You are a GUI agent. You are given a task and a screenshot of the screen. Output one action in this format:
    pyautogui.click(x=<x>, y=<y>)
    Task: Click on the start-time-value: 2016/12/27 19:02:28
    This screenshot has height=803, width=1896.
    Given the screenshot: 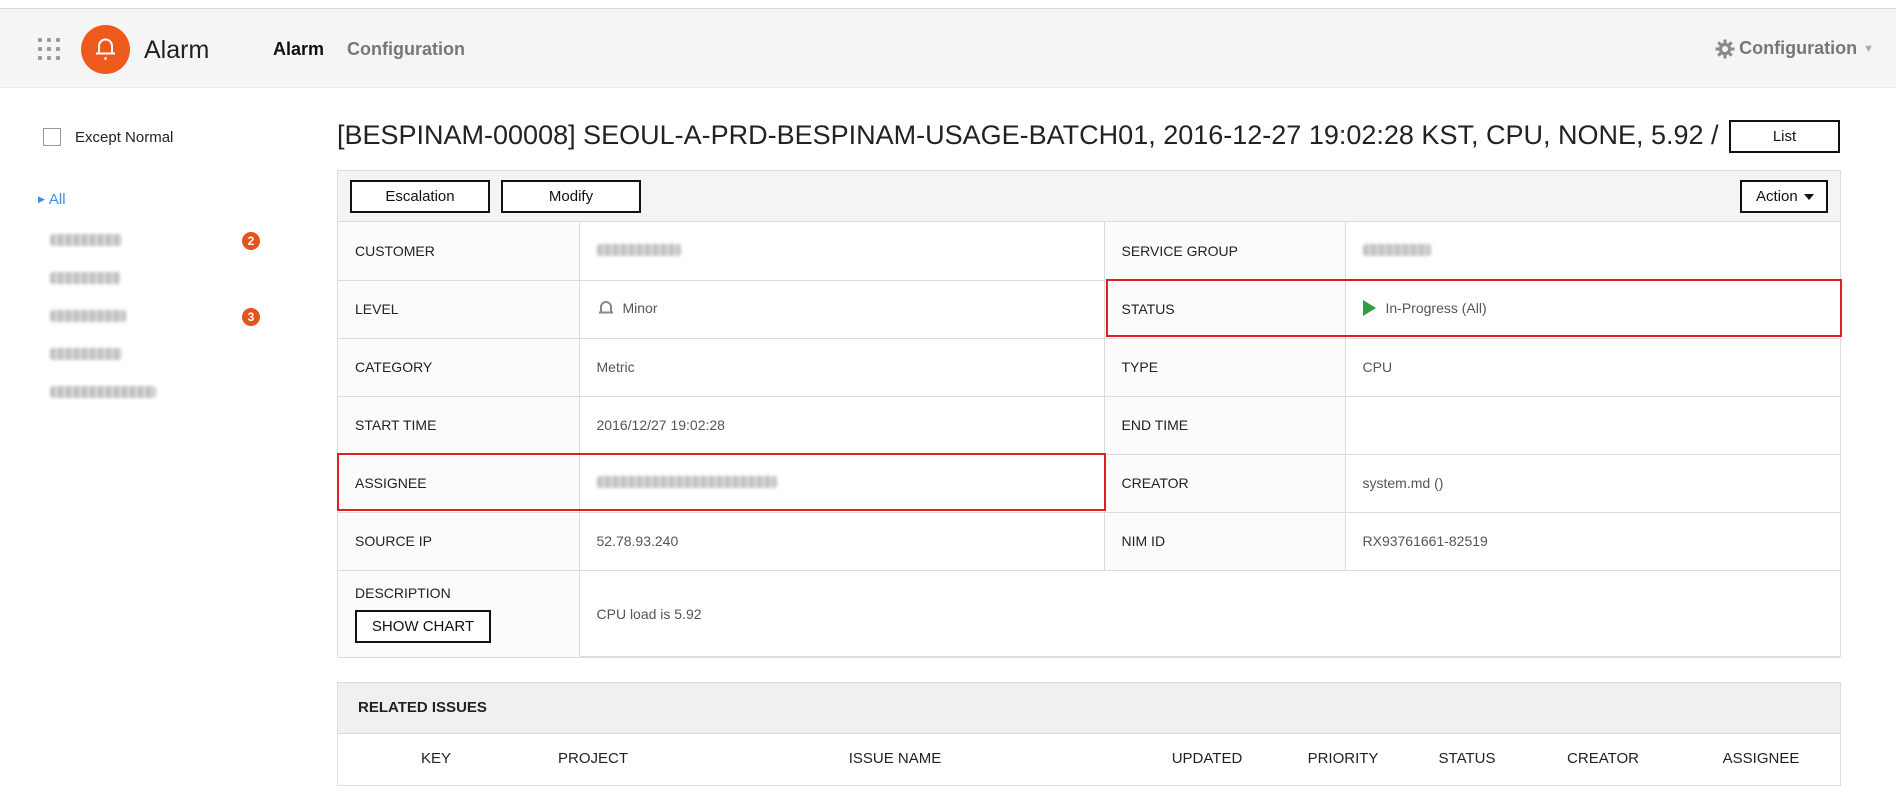 What is the action you would take?
    pyautogui.click(x=841, y=425)
    